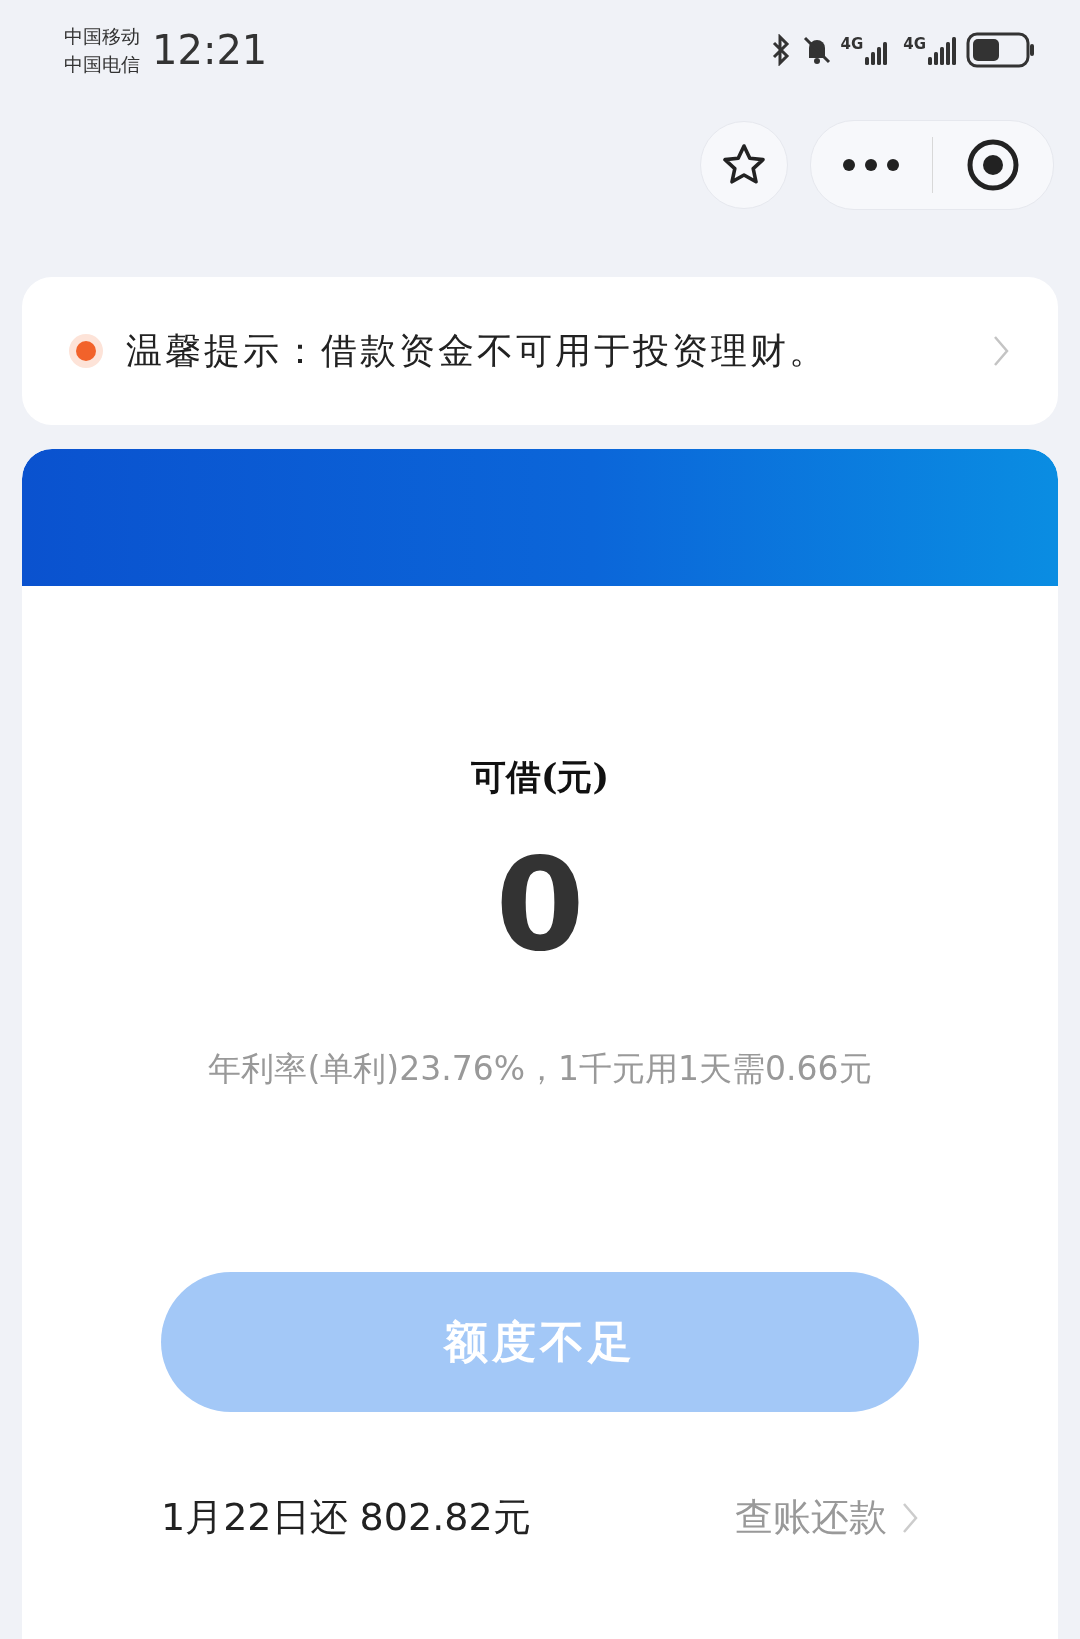  Describe the element at coordinates (827, 1517) in the screenshot. I see `repayment-link: 查账还款` at that location.